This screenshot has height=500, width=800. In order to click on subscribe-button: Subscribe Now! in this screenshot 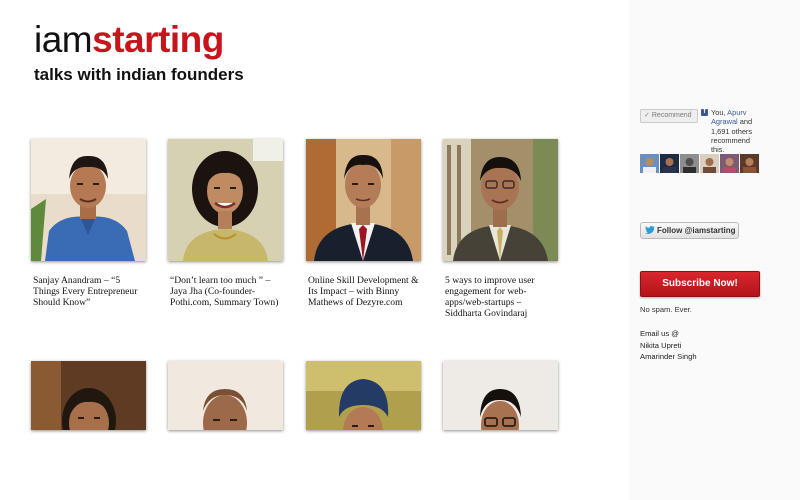, I will do `click(700, 284)`.